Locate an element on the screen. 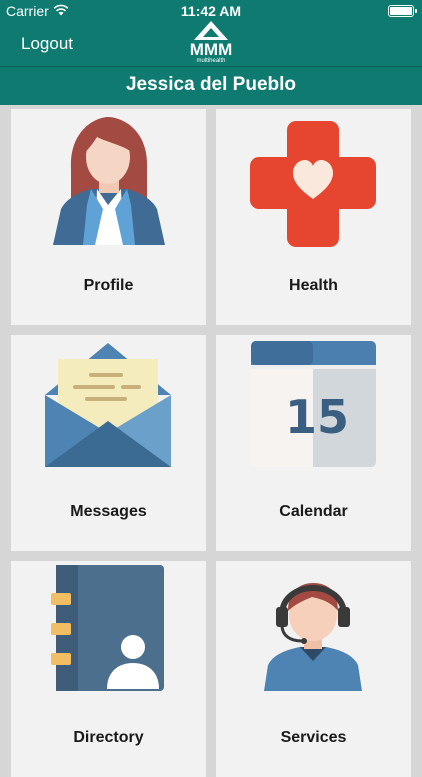 Image resolution: width=422 pixels, height=777 pixels. calendar-day: 15 is located at coordinates (317, 417).